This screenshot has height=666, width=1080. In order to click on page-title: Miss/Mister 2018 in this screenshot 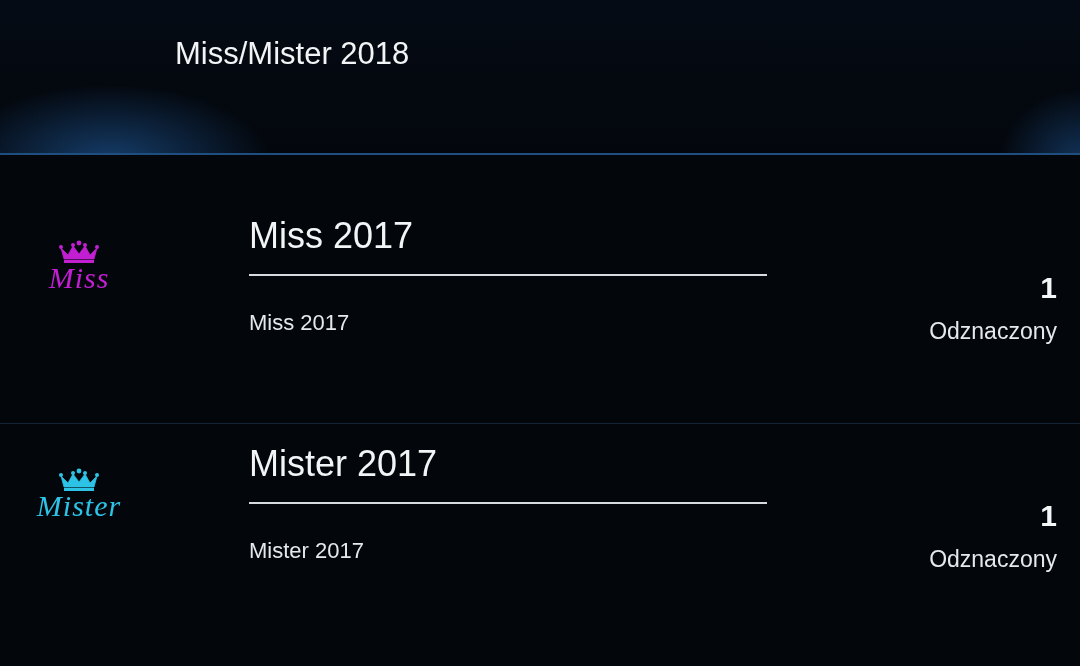, I will do `click(292, 54)`.